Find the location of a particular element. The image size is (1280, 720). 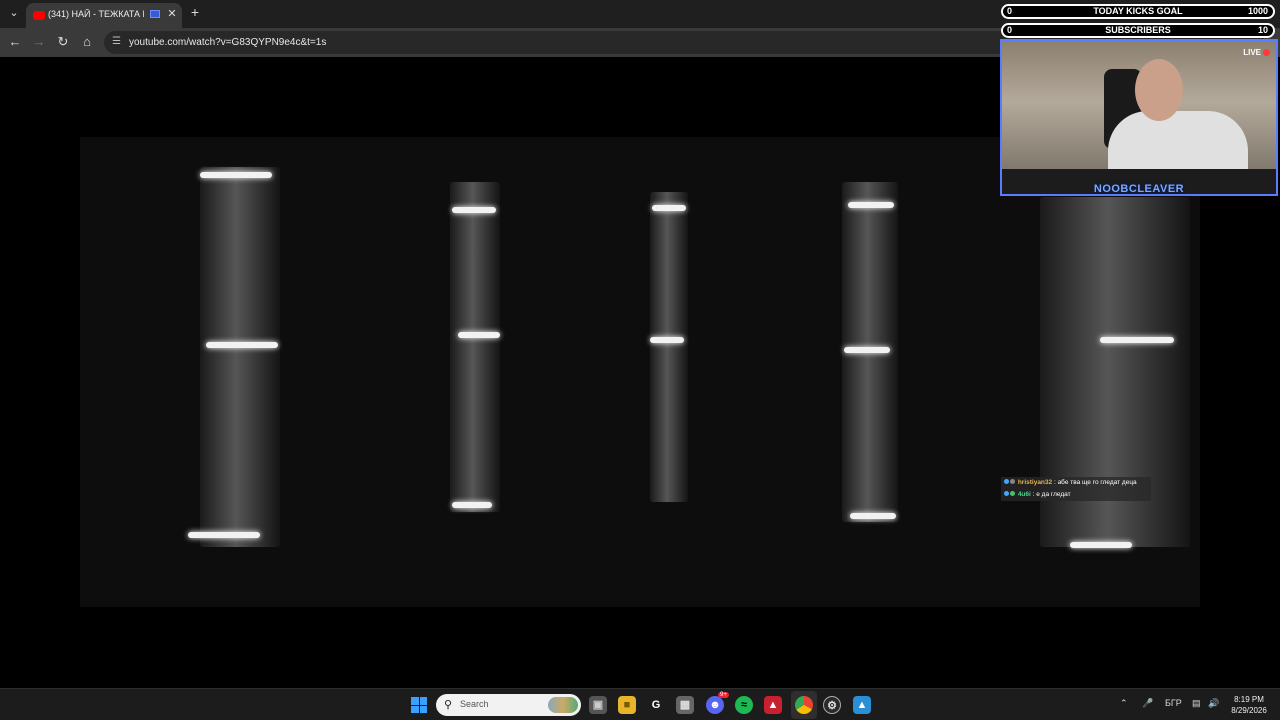

chat-message: hristiyan32 : абе тва ще го гледат деца is located at coordinates (1076, 483).